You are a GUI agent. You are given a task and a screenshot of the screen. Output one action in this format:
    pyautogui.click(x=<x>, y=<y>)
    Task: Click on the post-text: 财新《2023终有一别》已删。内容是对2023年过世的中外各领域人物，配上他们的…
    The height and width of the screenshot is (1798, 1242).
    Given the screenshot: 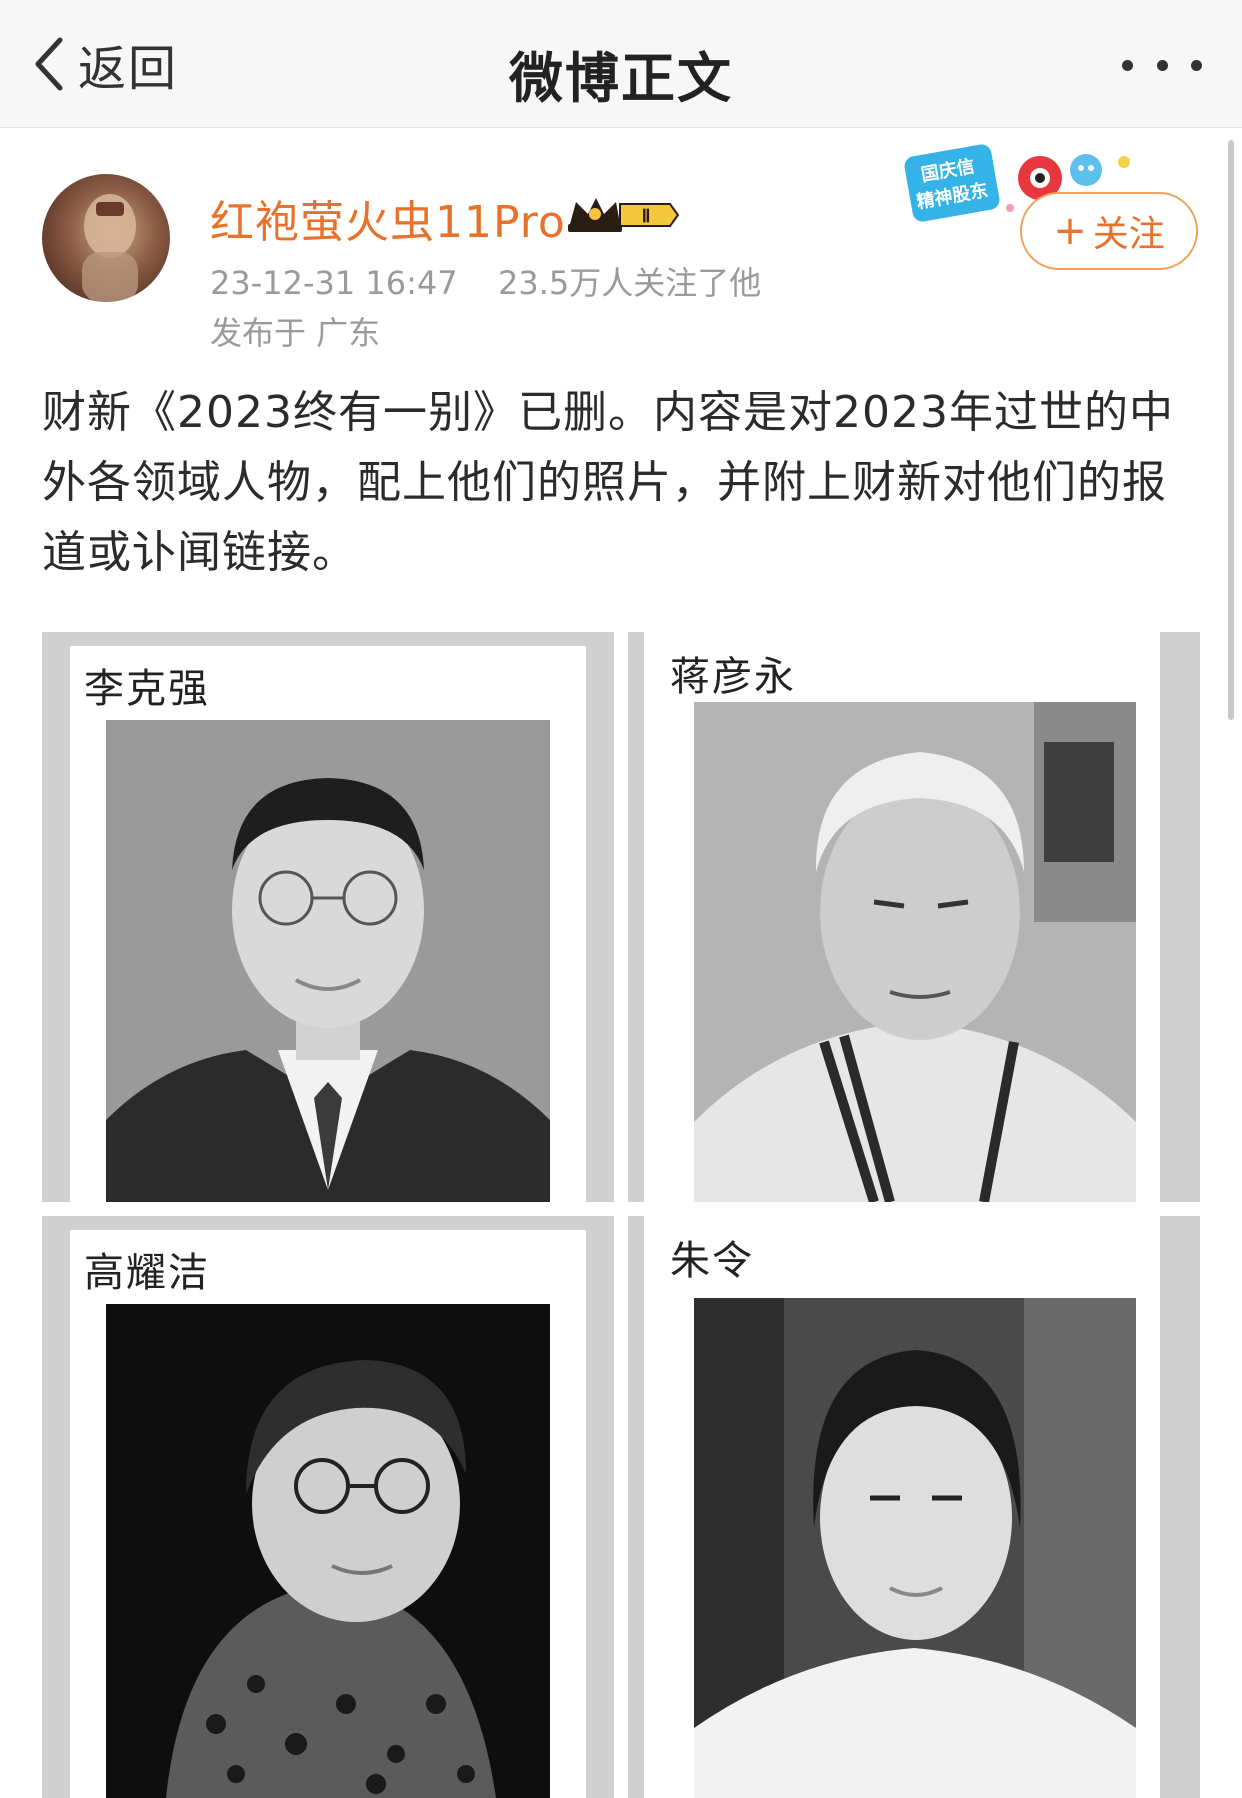 What is the action you would take?
    pyautogui.click(x=608, y=482)
    